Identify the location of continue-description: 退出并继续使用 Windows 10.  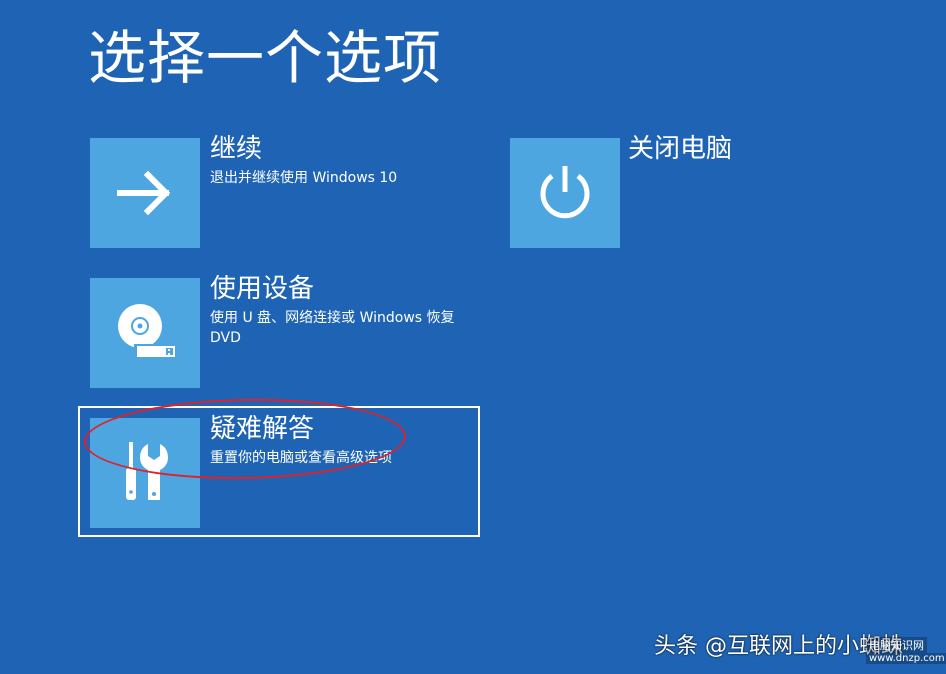
(304, 178).